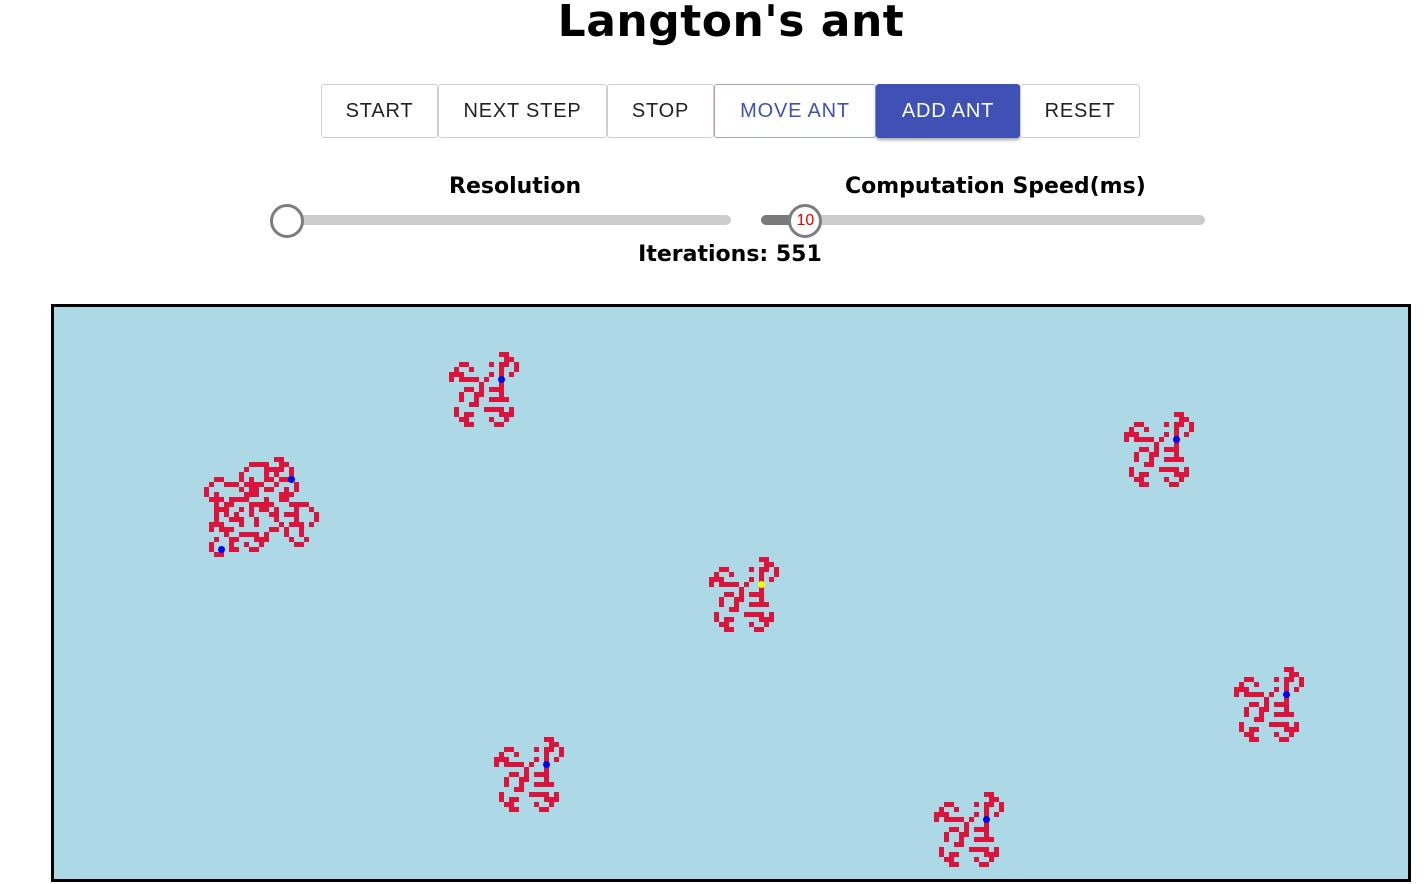  What do you see at coordinates (509, 220) in the screenshot?
I see `resolution-slider-track` at bounding box center [509, 220].